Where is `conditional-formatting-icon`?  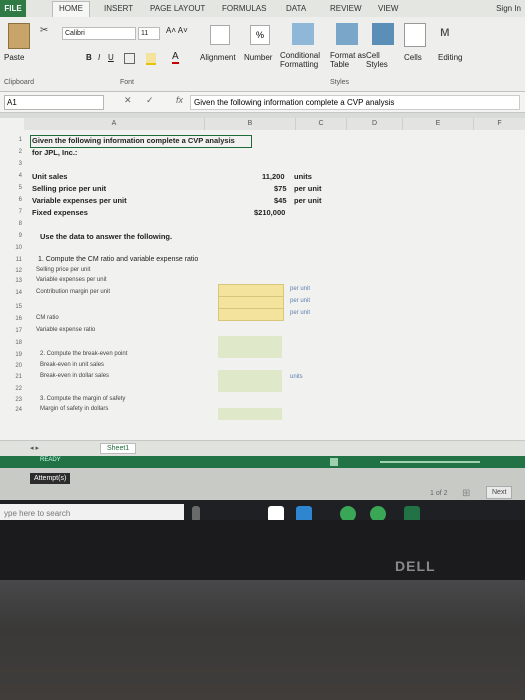 conditional-formatting-icon is located at coordinates (303, 34).